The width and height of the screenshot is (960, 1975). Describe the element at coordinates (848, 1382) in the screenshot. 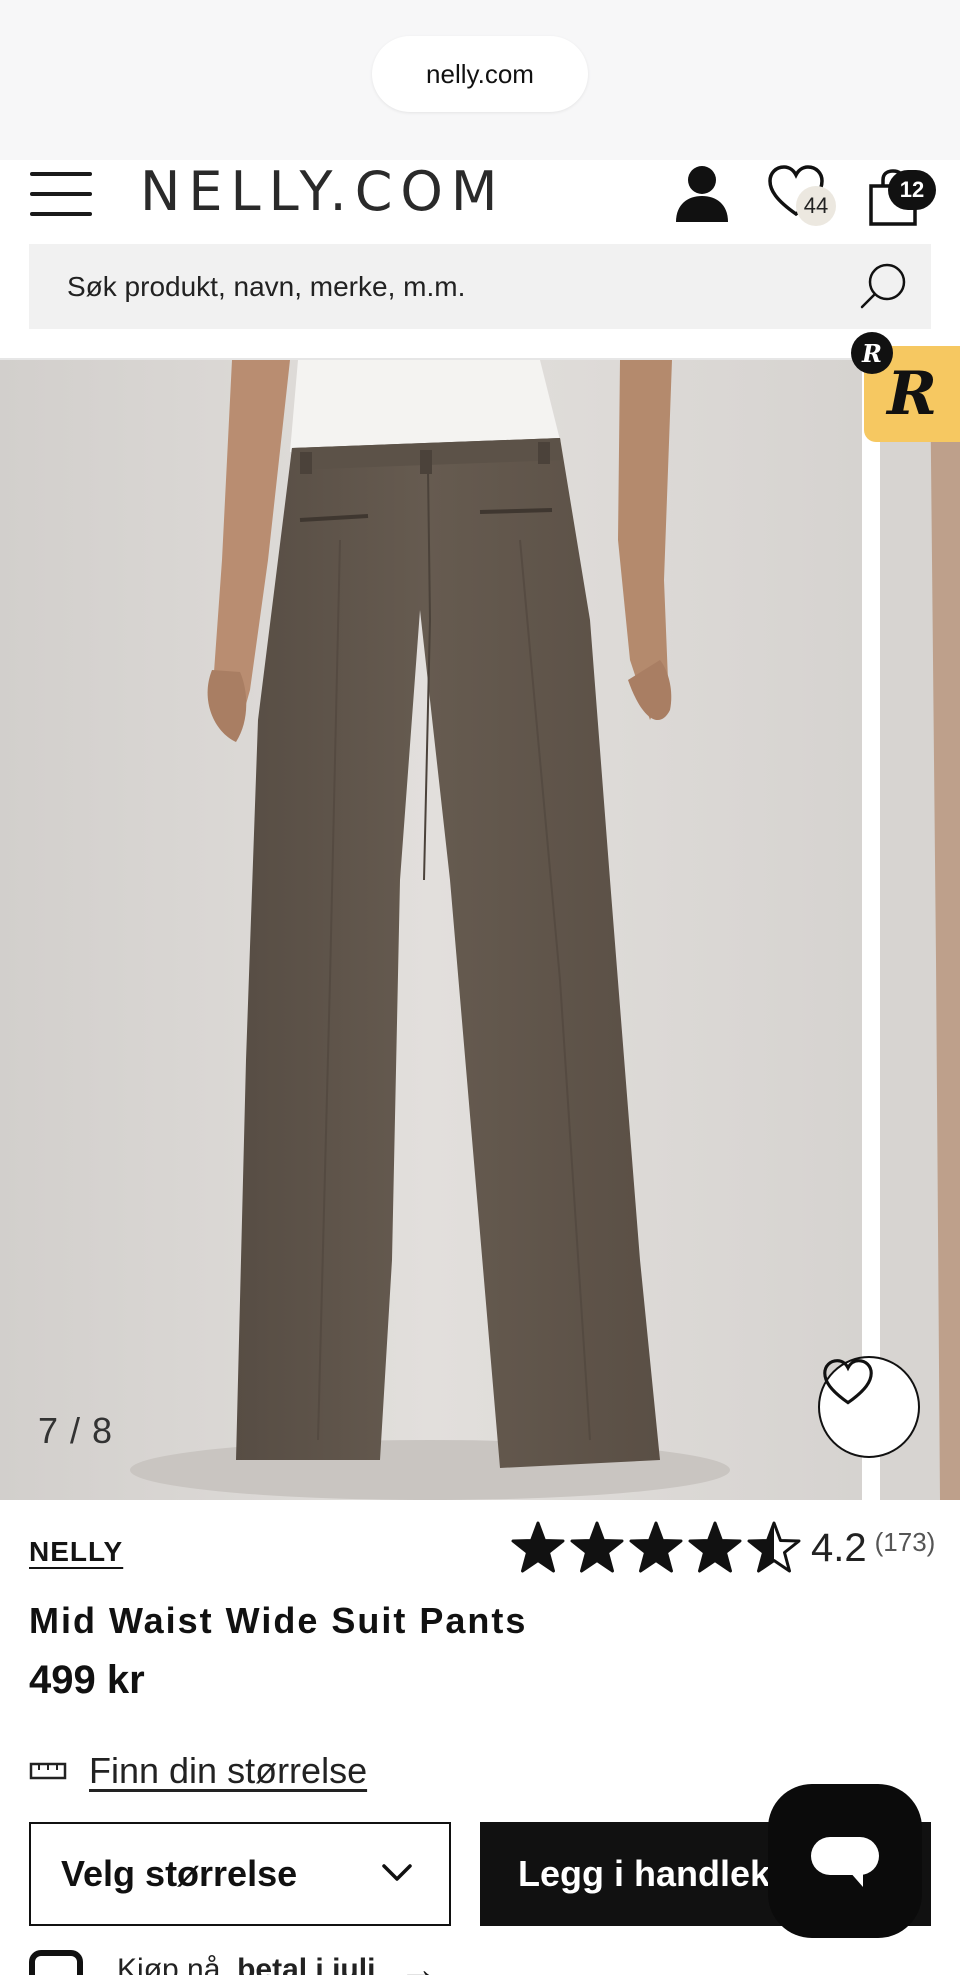

I see `heart-icon` at that location.